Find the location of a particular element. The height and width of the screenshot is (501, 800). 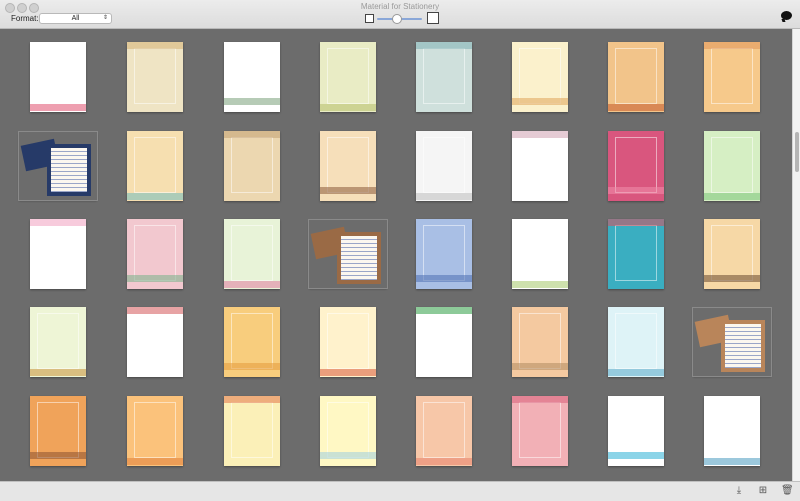

vertical-scrollbar is located at coordinates (796, 255).